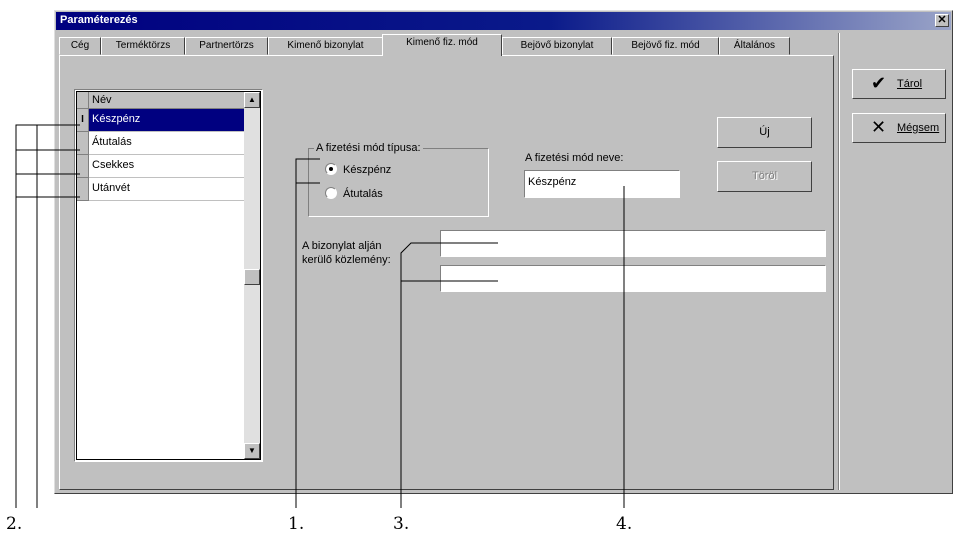 Image resolution: width=957 pixels, height=539 pixels. Describe the element at coordinates (58, 328) in the screenshot. I see `callout-line-2b` at that location.